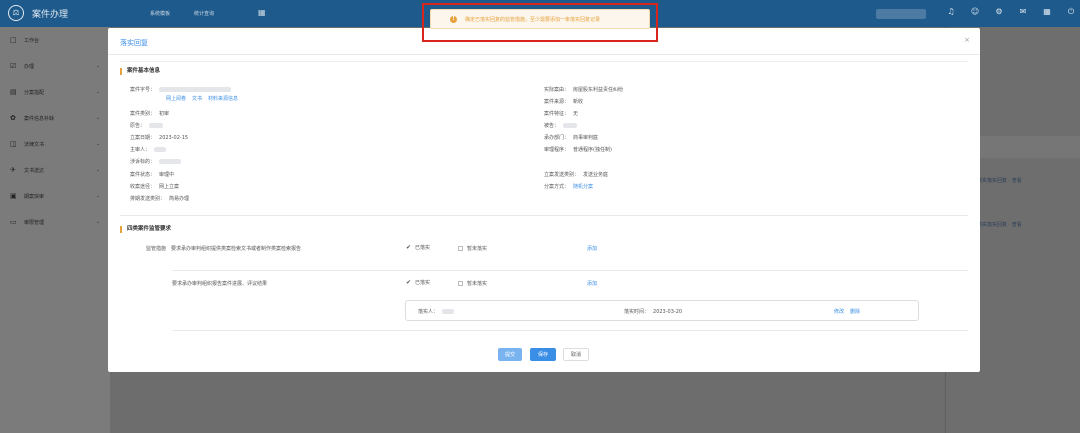  What do you see at coordinates (143, 138) in the screenshot?
I see `field-label: 立案日期：` at bounding box center [143, 138].